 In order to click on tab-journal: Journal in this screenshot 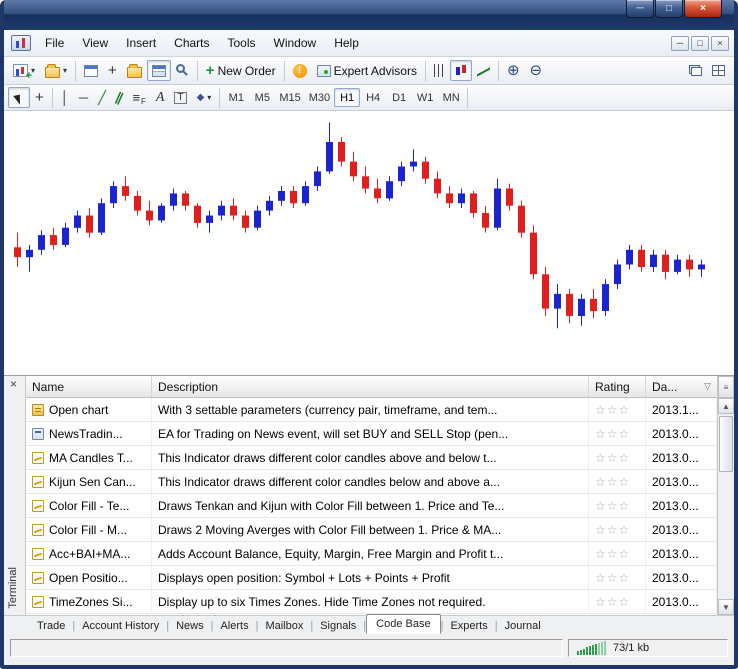, I will do `click(523, 626)`.